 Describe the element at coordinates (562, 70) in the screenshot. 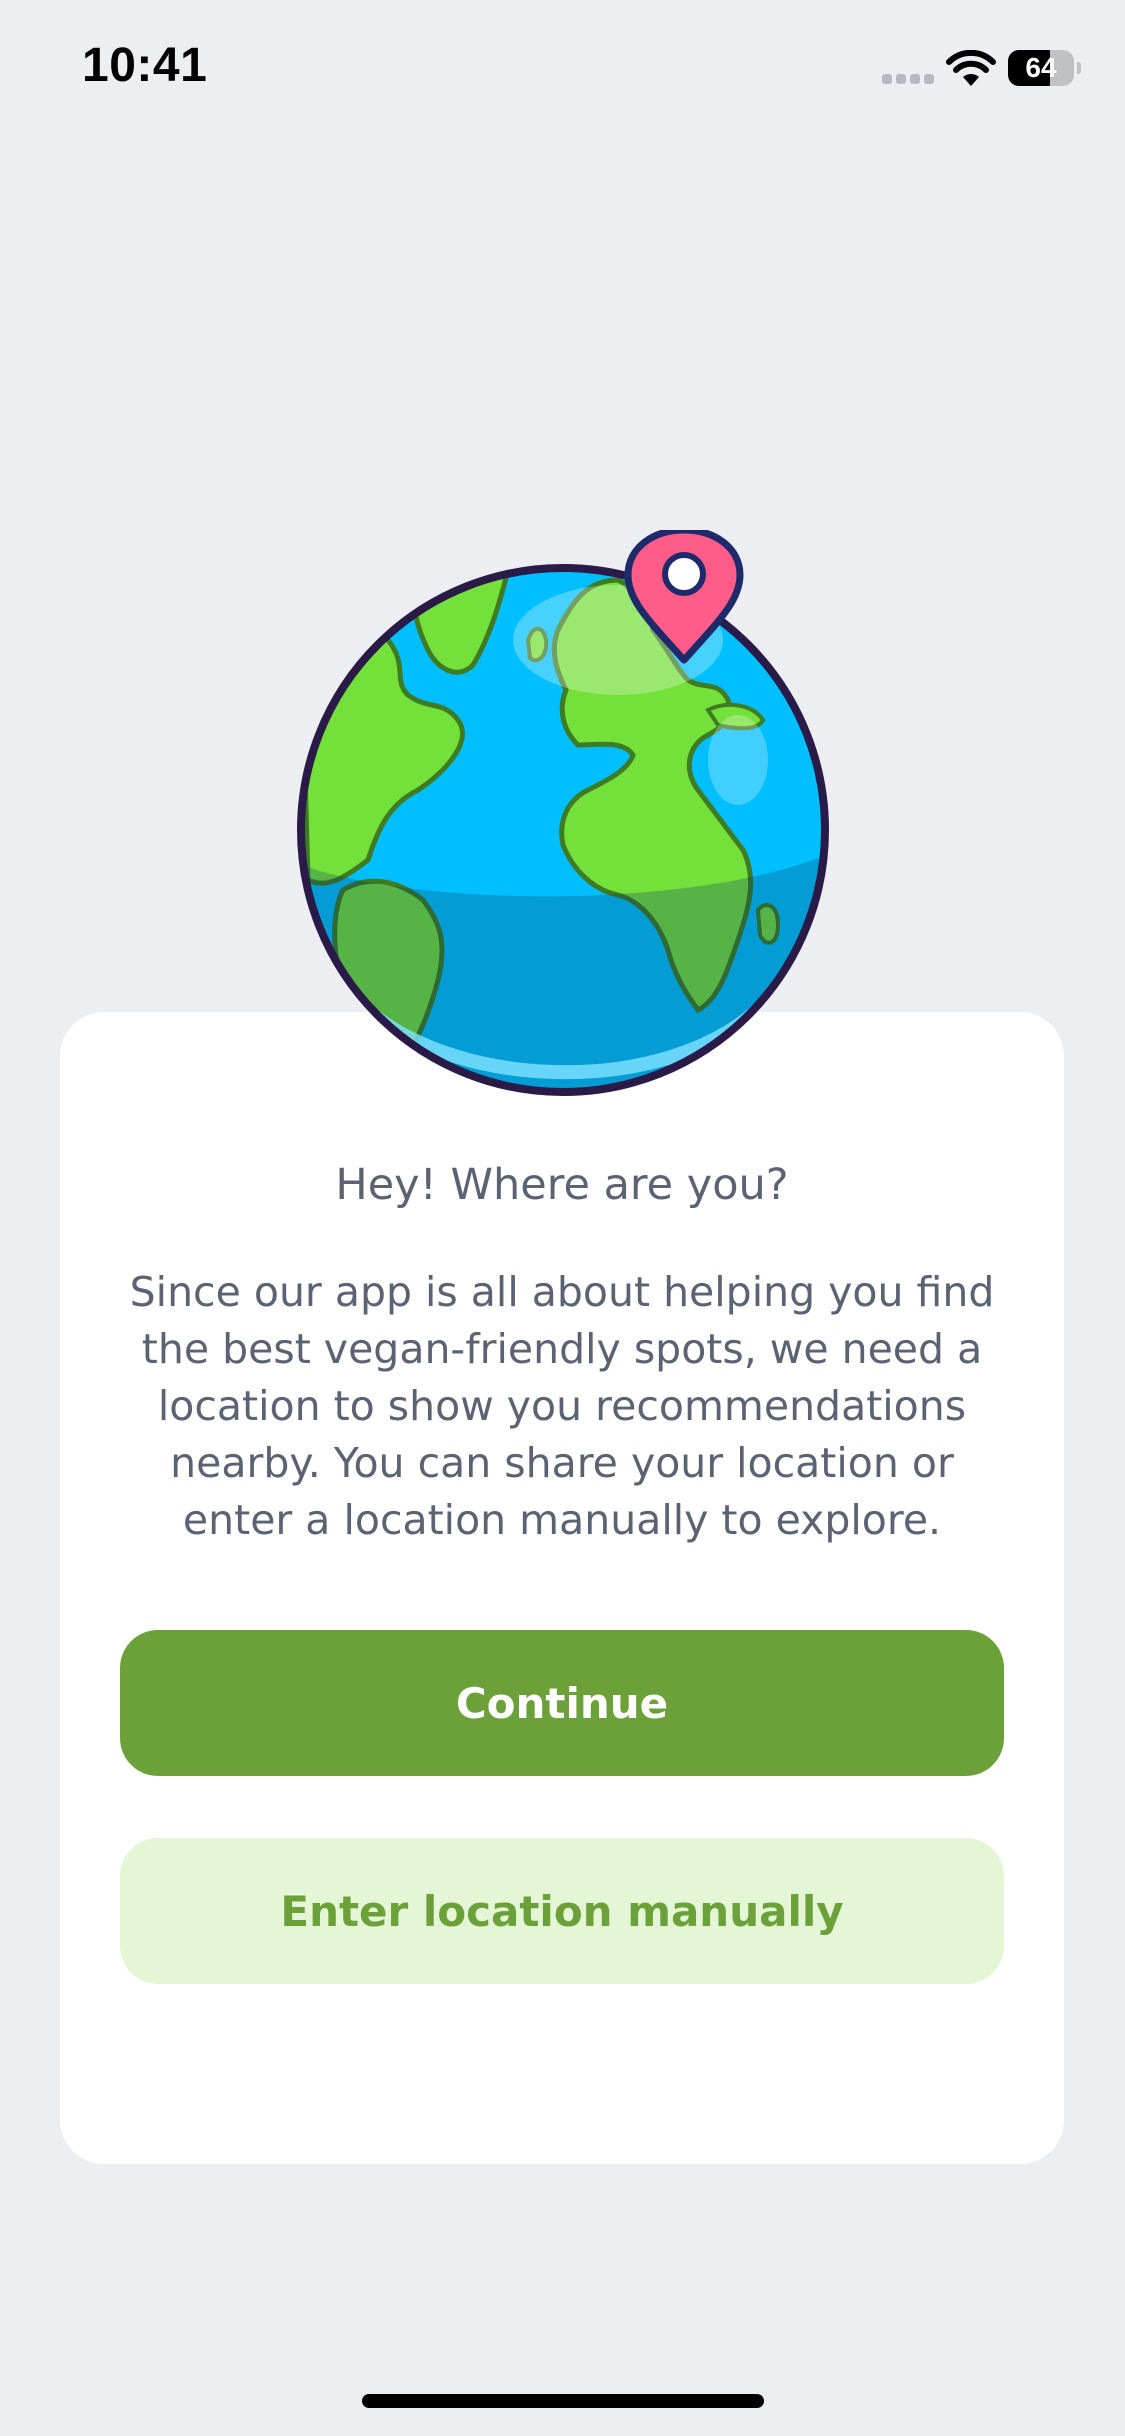

I see `status-bar: 10:41 64` at that location.